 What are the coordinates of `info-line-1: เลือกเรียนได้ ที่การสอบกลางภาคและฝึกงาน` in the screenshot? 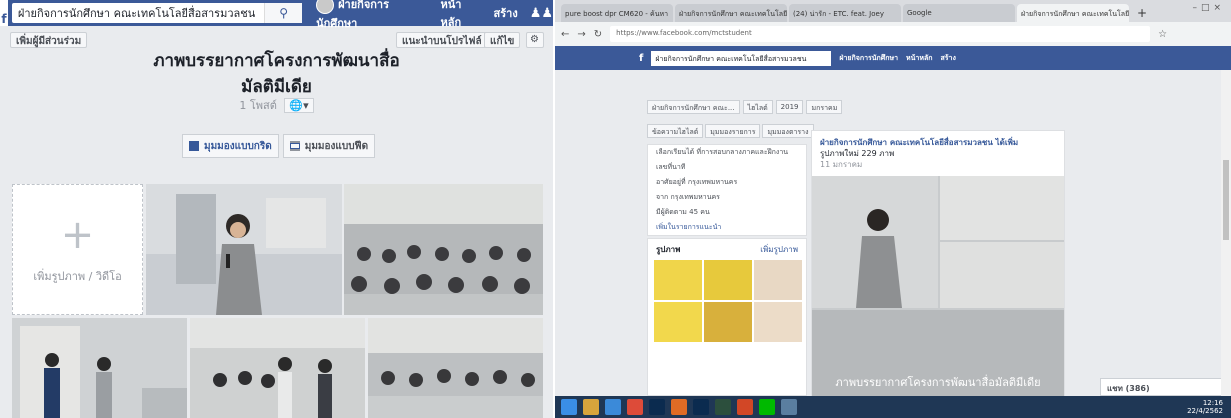 It's located at (722, 152).